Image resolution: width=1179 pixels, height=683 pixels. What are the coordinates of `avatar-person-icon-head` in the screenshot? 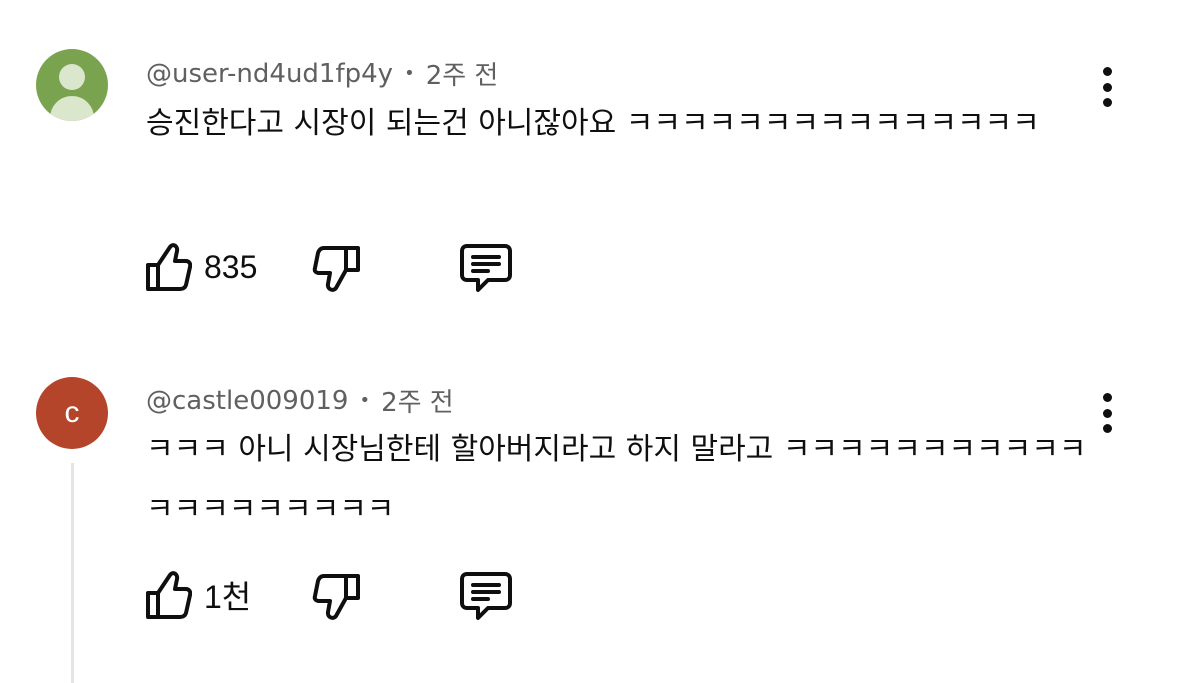 It's located at (72, 77).